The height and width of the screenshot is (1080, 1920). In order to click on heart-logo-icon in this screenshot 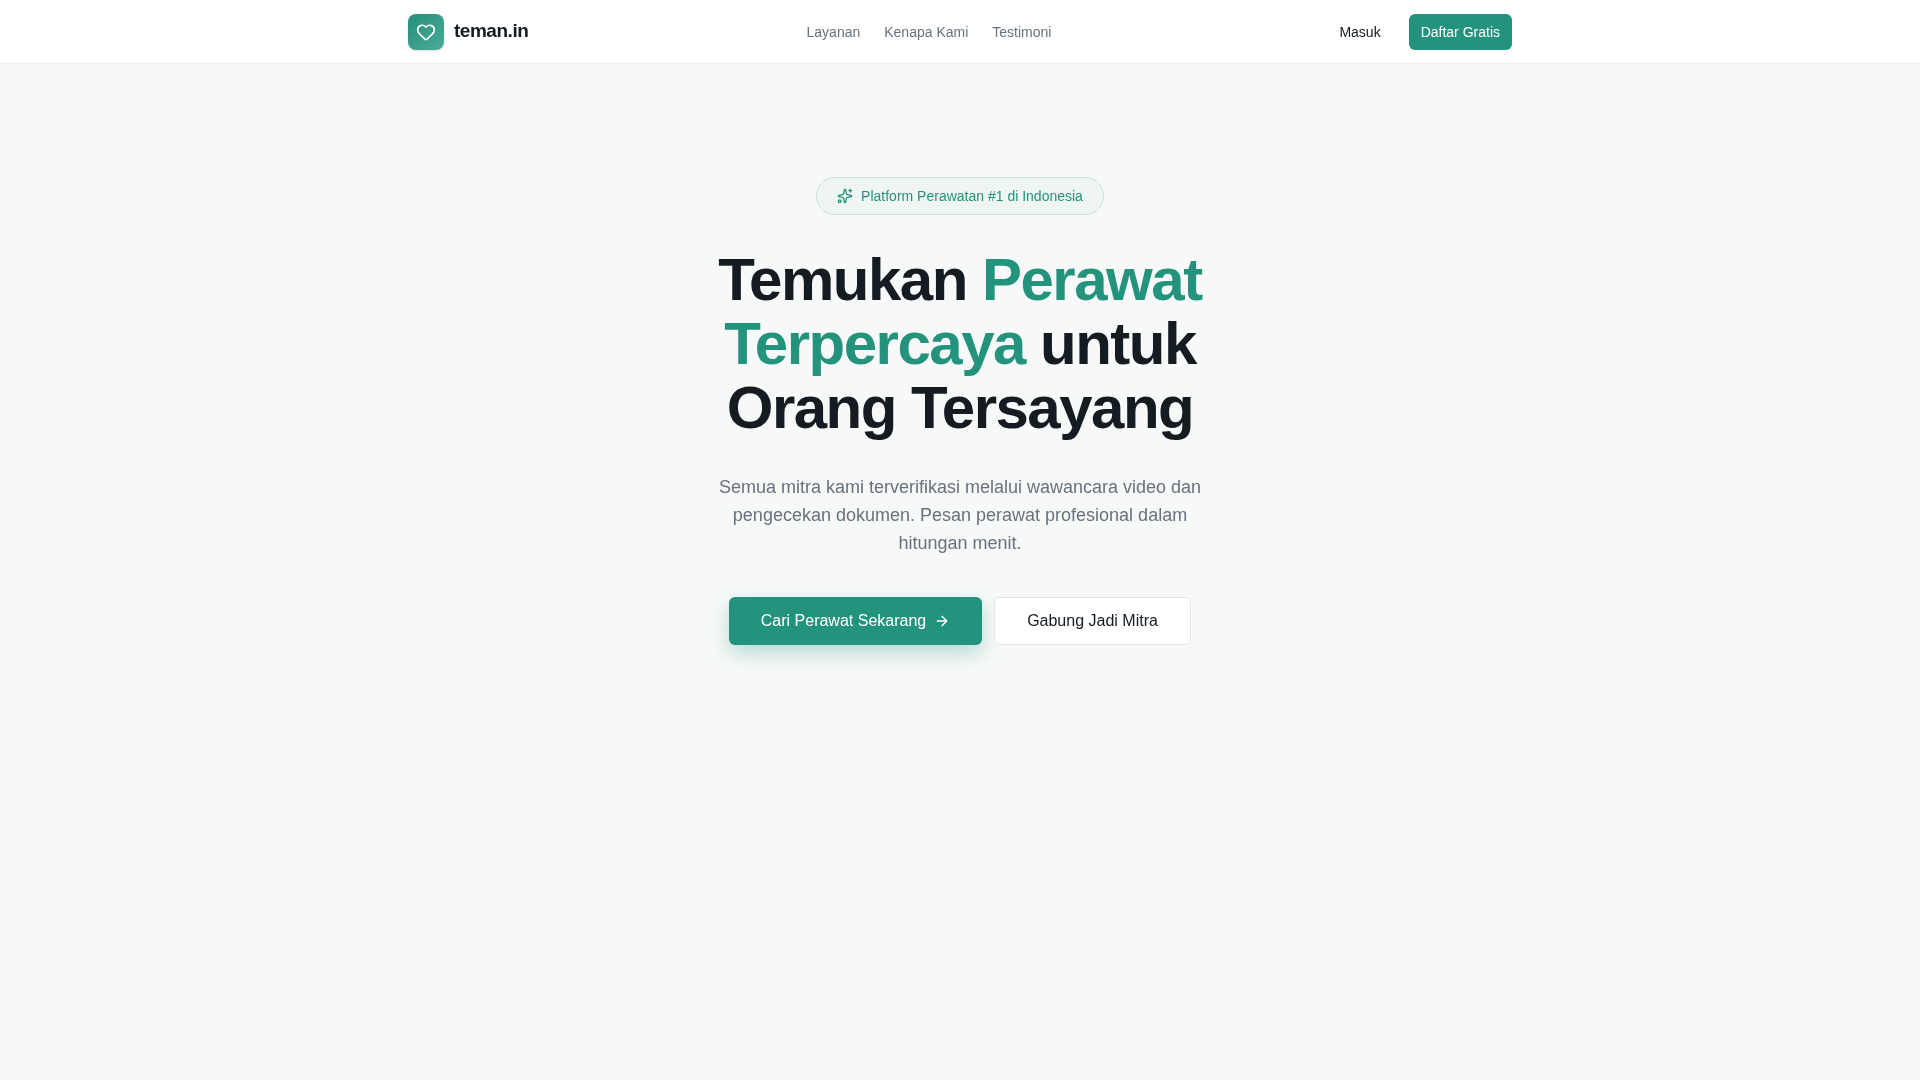, I will do `click(426, 31)`.